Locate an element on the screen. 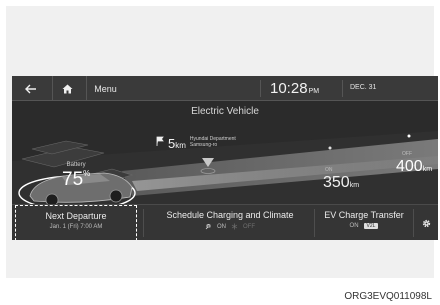  home-icon is located at coordinates (67, 88).